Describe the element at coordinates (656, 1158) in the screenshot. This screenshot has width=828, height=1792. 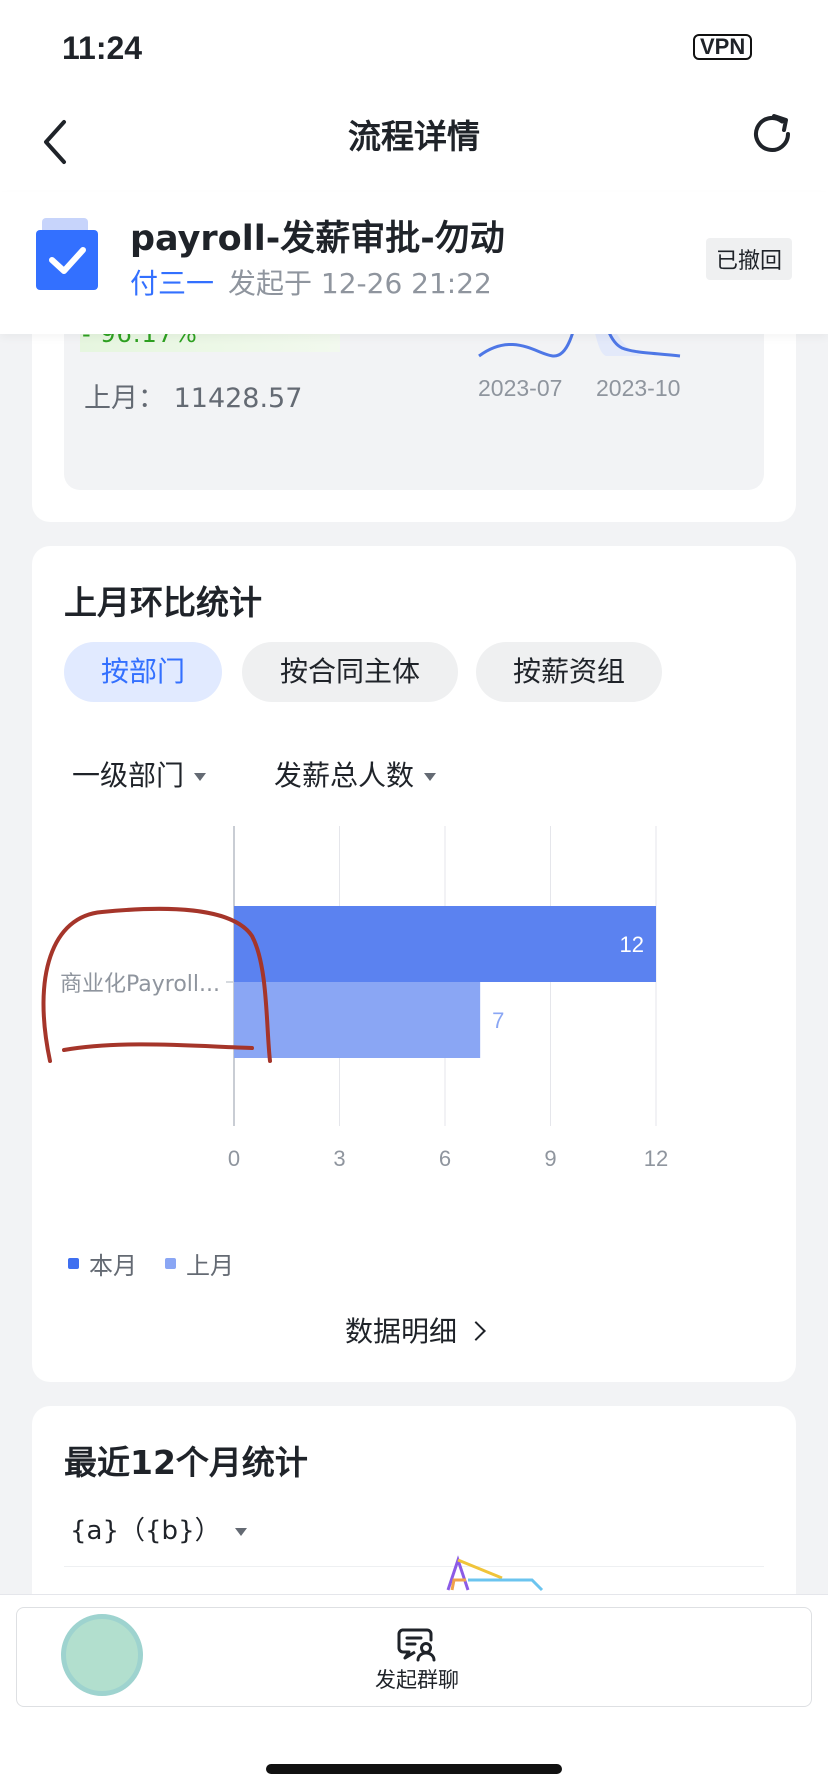
I see `x-tick-label: 12` at that location.